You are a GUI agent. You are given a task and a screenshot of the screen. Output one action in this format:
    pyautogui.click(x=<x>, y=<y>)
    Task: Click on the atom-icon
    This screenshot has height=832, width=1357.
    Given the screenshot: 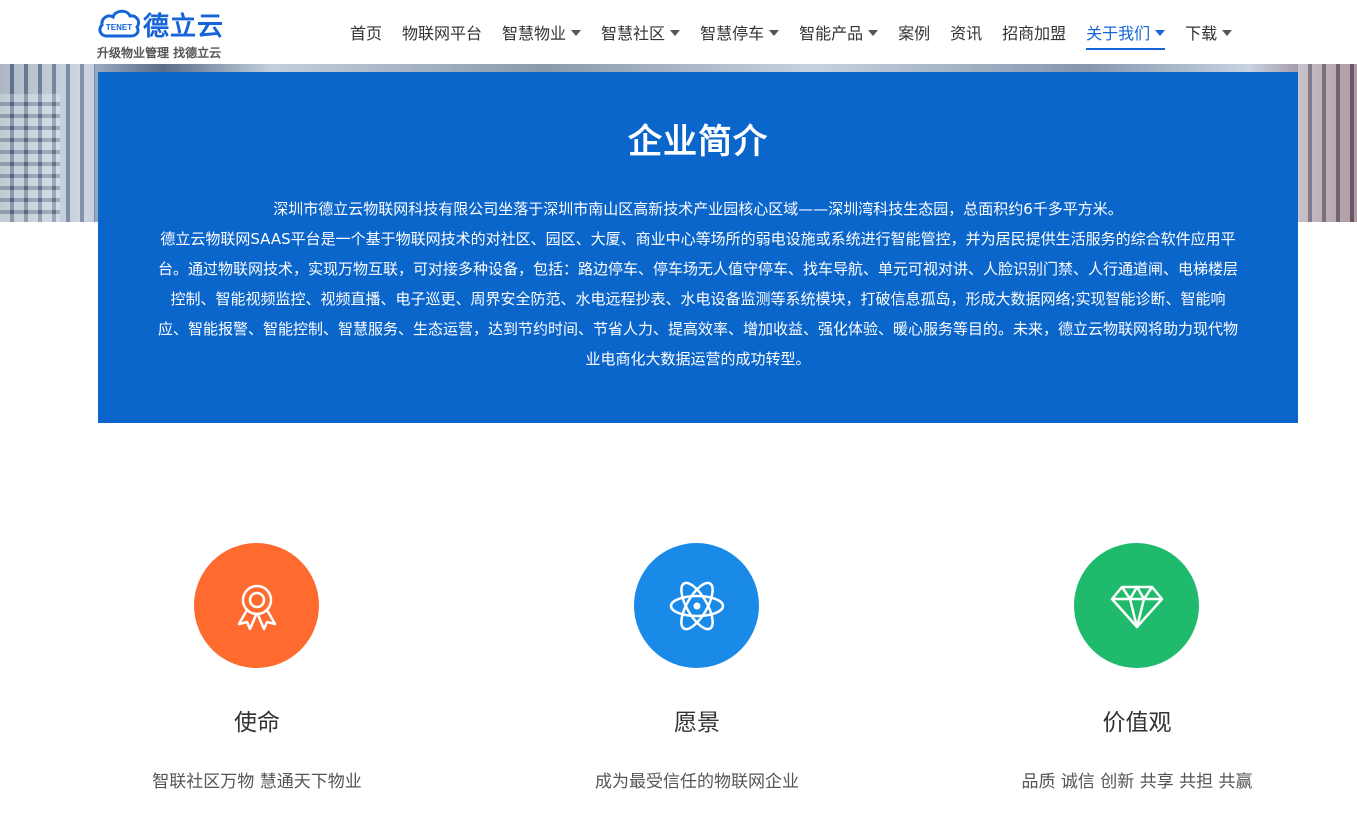 What is the action you would take?
    pyautogui.click(x=696, y=605)
    